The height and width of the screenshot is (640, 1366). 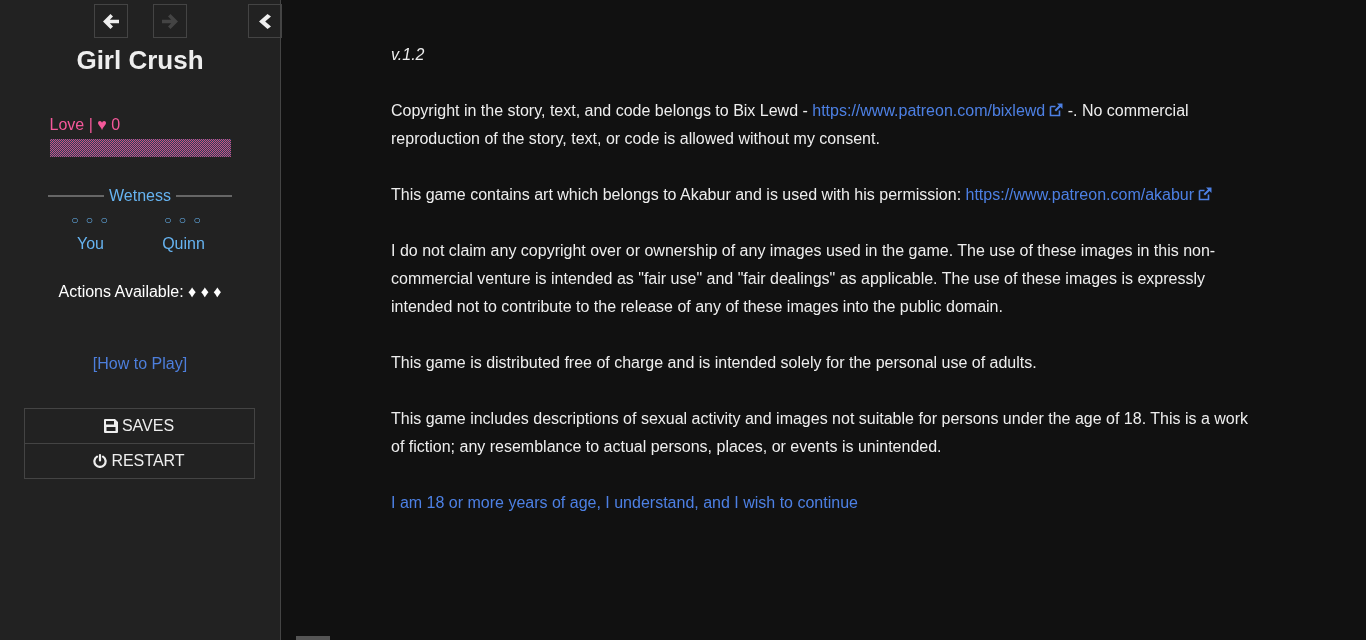 I want to click on arrow-right-icon, so click(x=169, y=21).